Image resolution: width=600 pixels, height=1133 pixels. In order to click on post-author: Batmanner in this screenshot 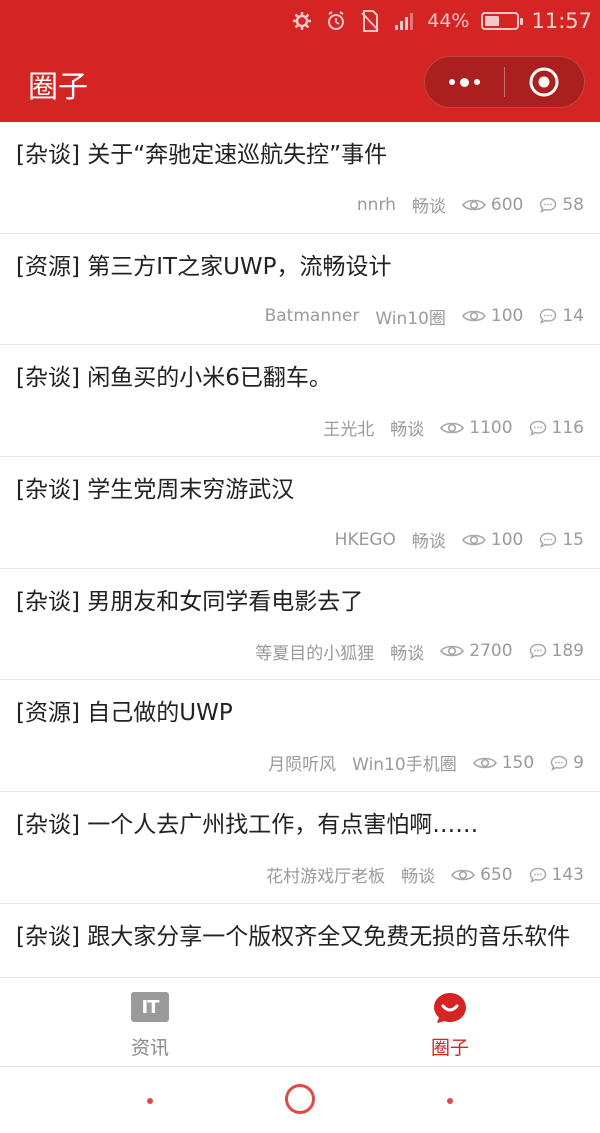, I will do `click(312, 316)`.